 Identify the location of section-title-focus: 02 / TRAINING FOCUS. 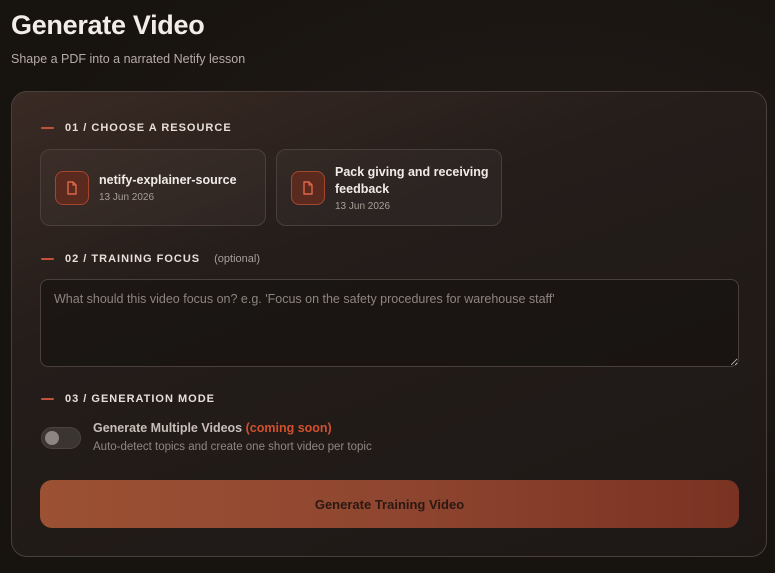
(133, 259).